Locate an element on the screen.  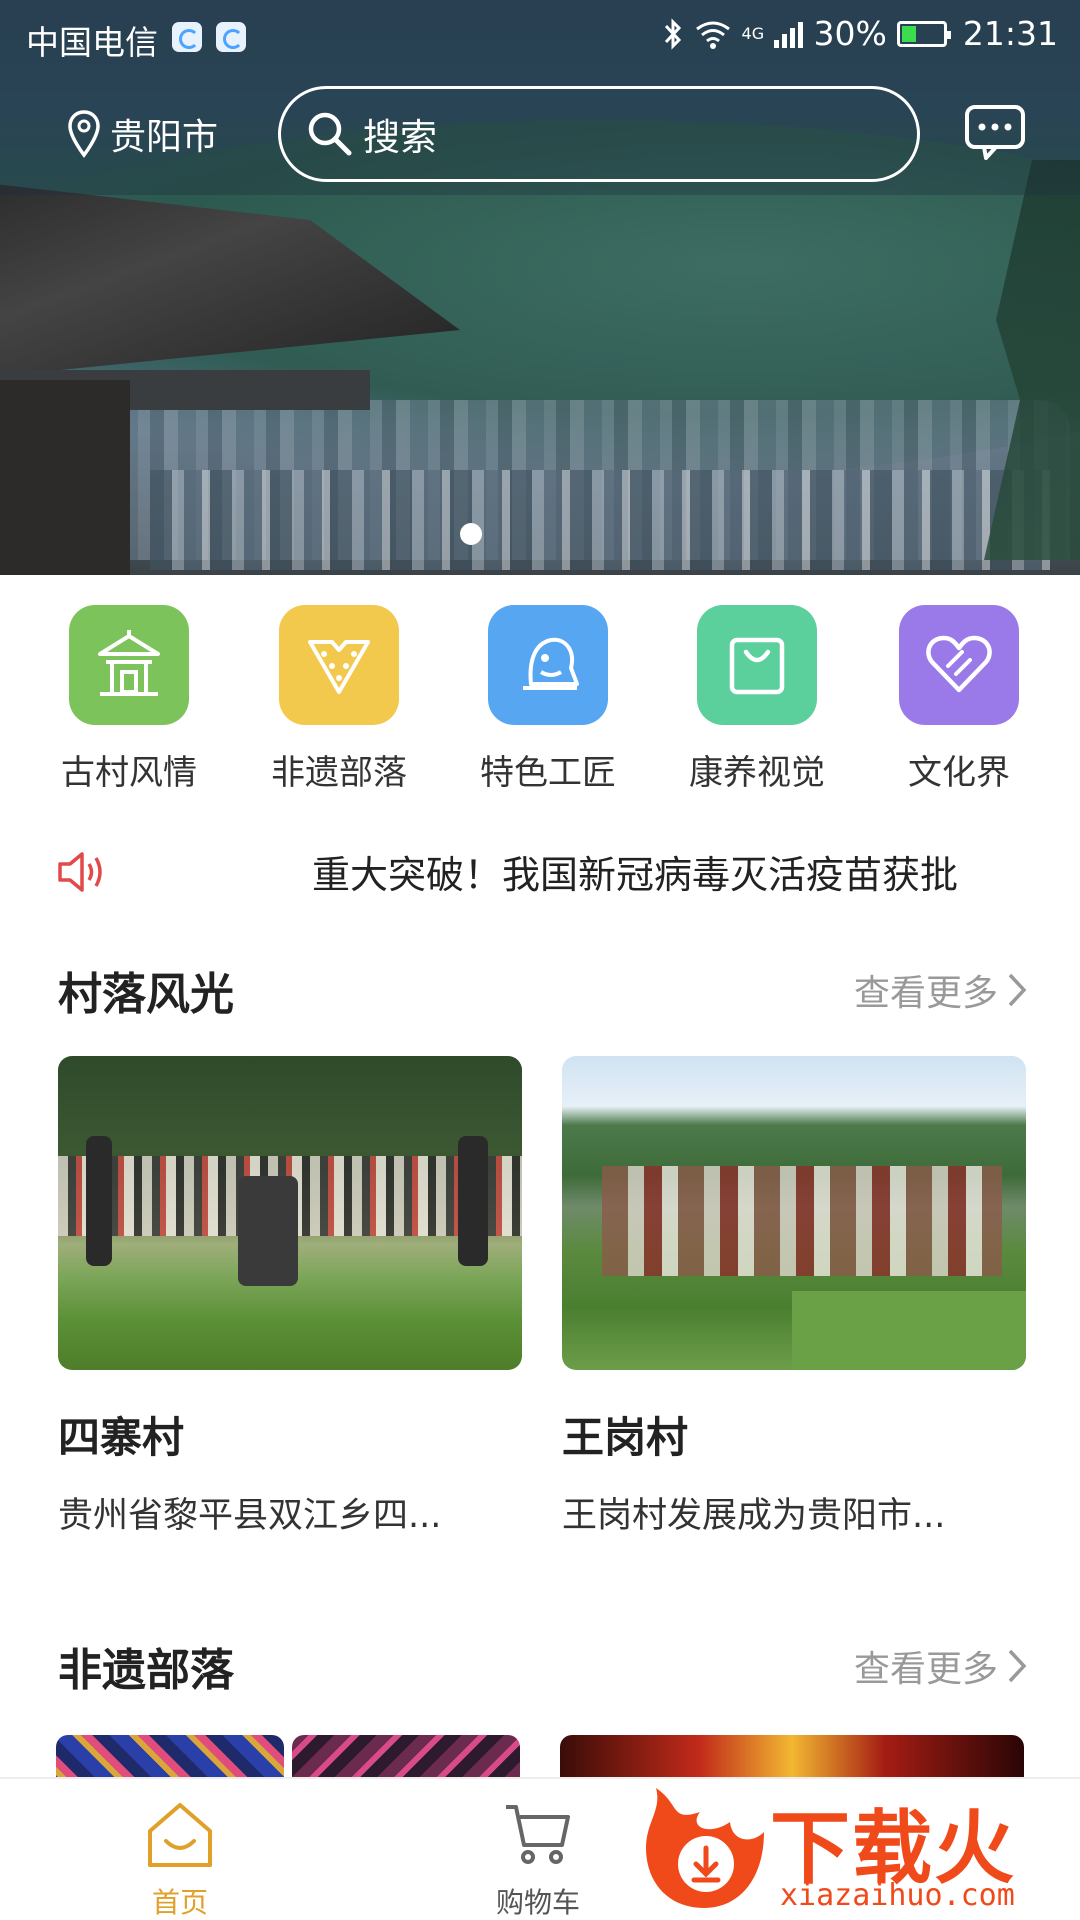
photo-houses is located at coordinates (802, 1221).